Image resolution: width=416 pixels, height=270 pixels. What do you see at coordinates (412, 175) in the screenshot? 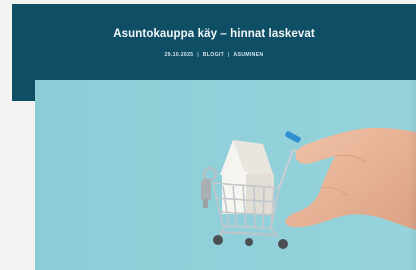
I see `page-edge-shadow` at bounding box center [412, 175].